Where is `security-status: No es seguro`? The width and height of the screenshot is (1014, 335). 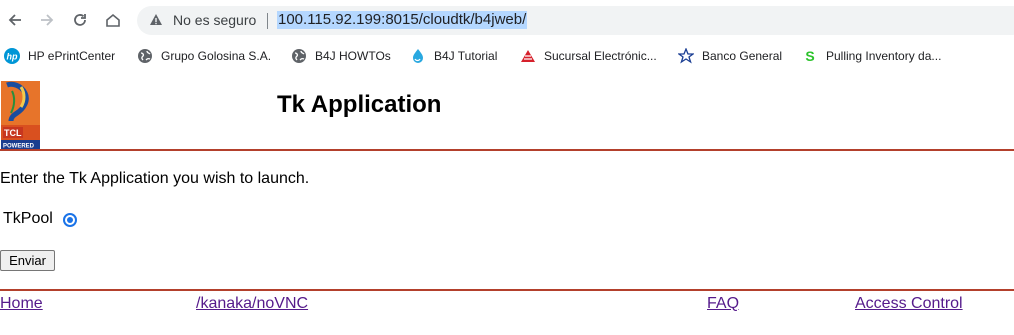 security-status: No es seguro is located at coordinates (214, 20).